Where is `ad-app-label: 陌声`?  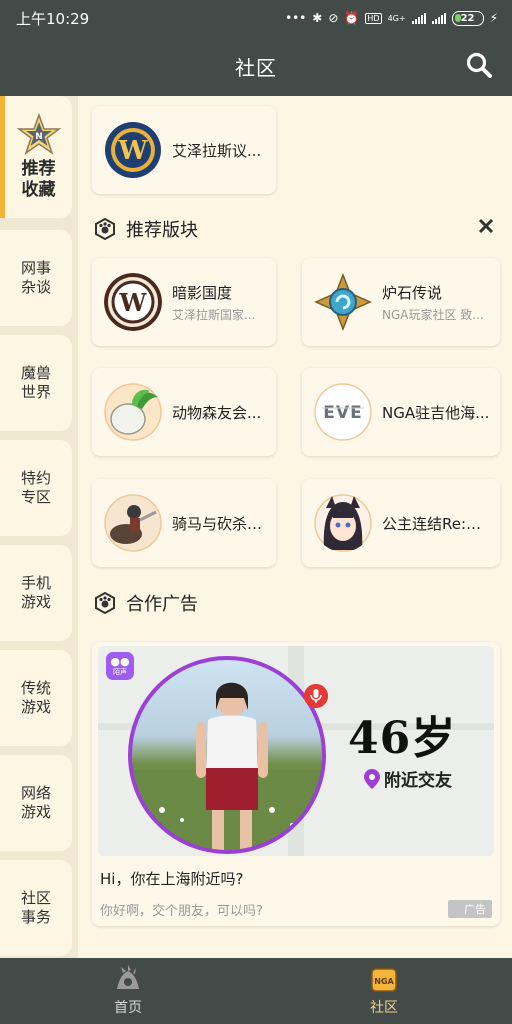
ad-app-label: 陌声 is located at coordinates (120, 672).